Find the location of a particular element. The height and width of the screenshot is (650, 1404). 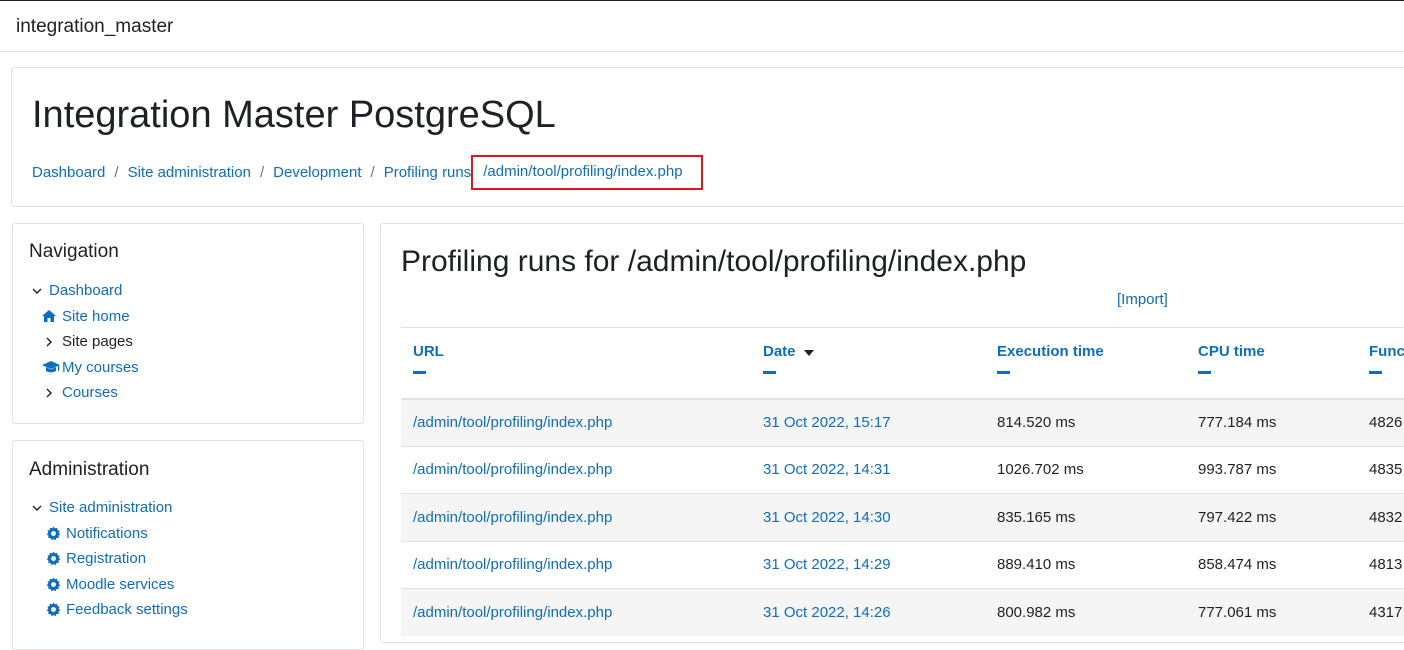

run-execution-time: 1026.702 ms is located at coordinates (1085, 469).